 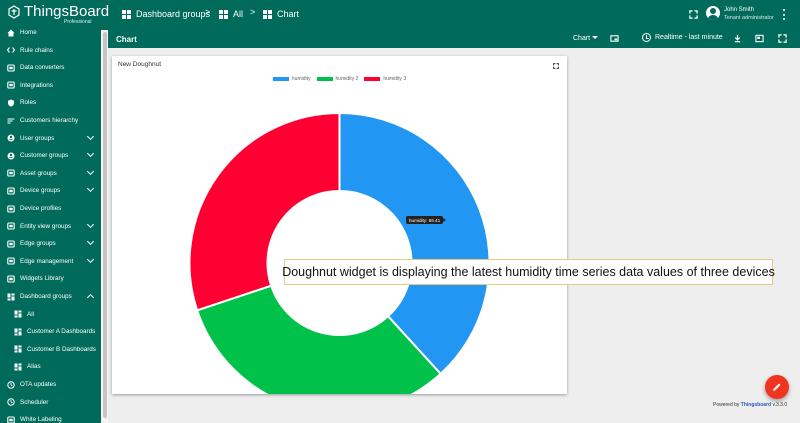 What do you see at coordinates (36, 85) in the screenshot?
I see `sidebar-item-label: Integrations` at bounding box center [36, 85].